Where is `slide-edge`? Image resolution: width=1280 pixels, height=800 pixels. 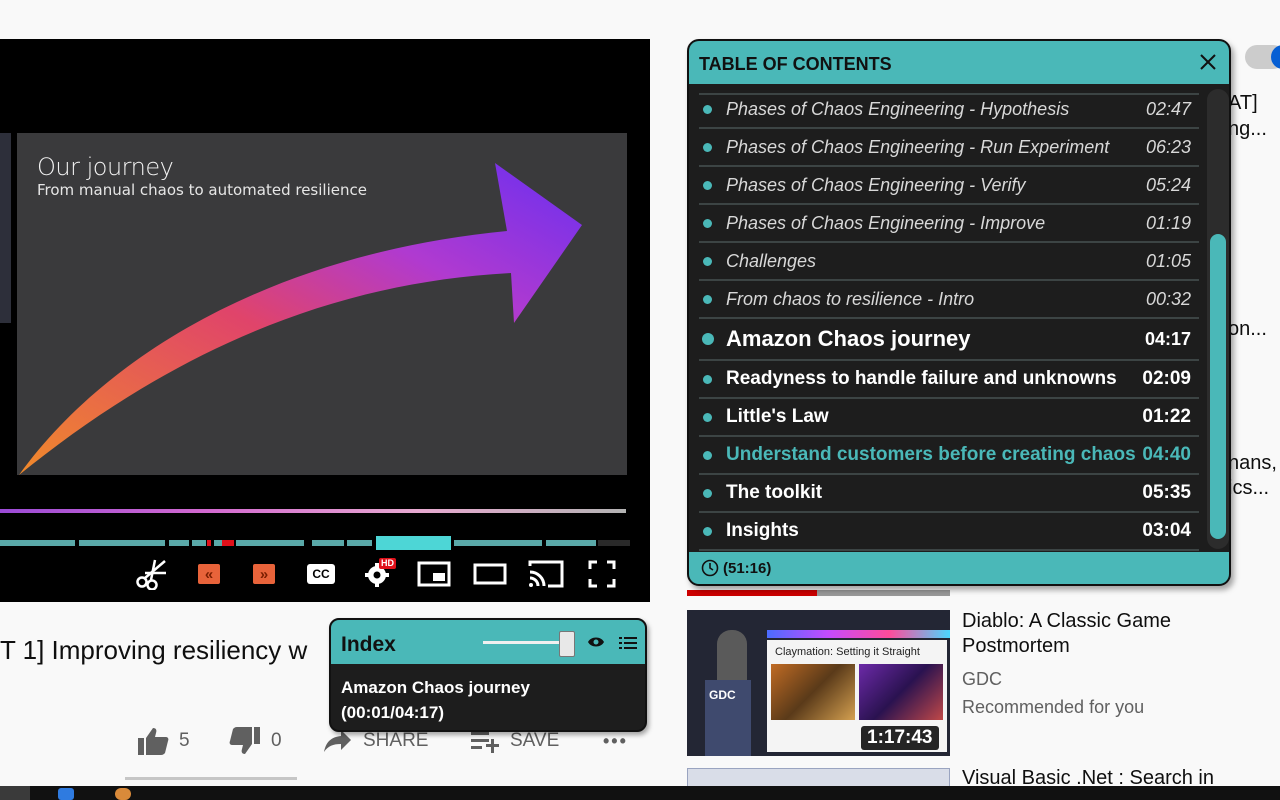 slide-edge is located at coordinates (5, 228).